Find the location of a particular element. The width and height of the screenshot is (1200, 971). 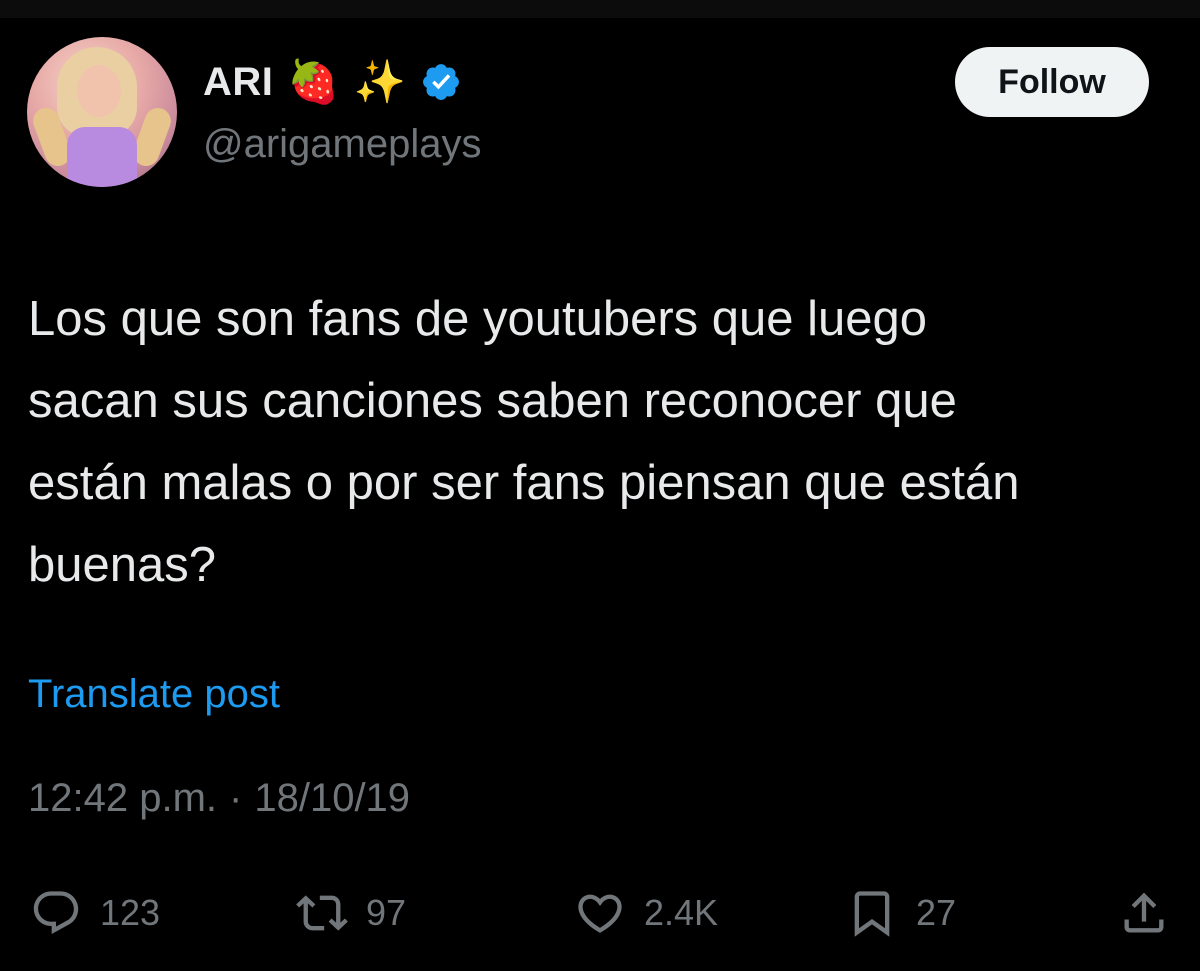

post-date: 18/10/19 is located at coordinates (332, 798).